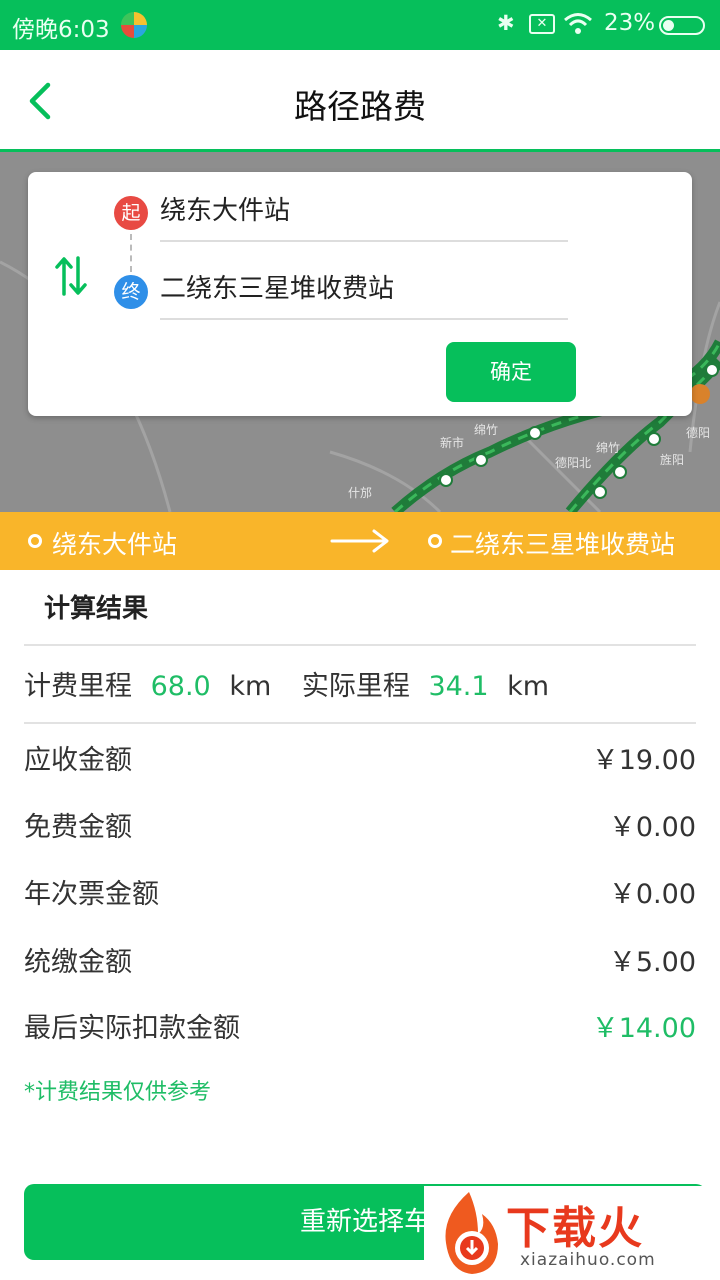 Image resolution: width=720 pixels, height=1280 pixels. I want to click on route-from: 绕东大件站, so click(115, 544).